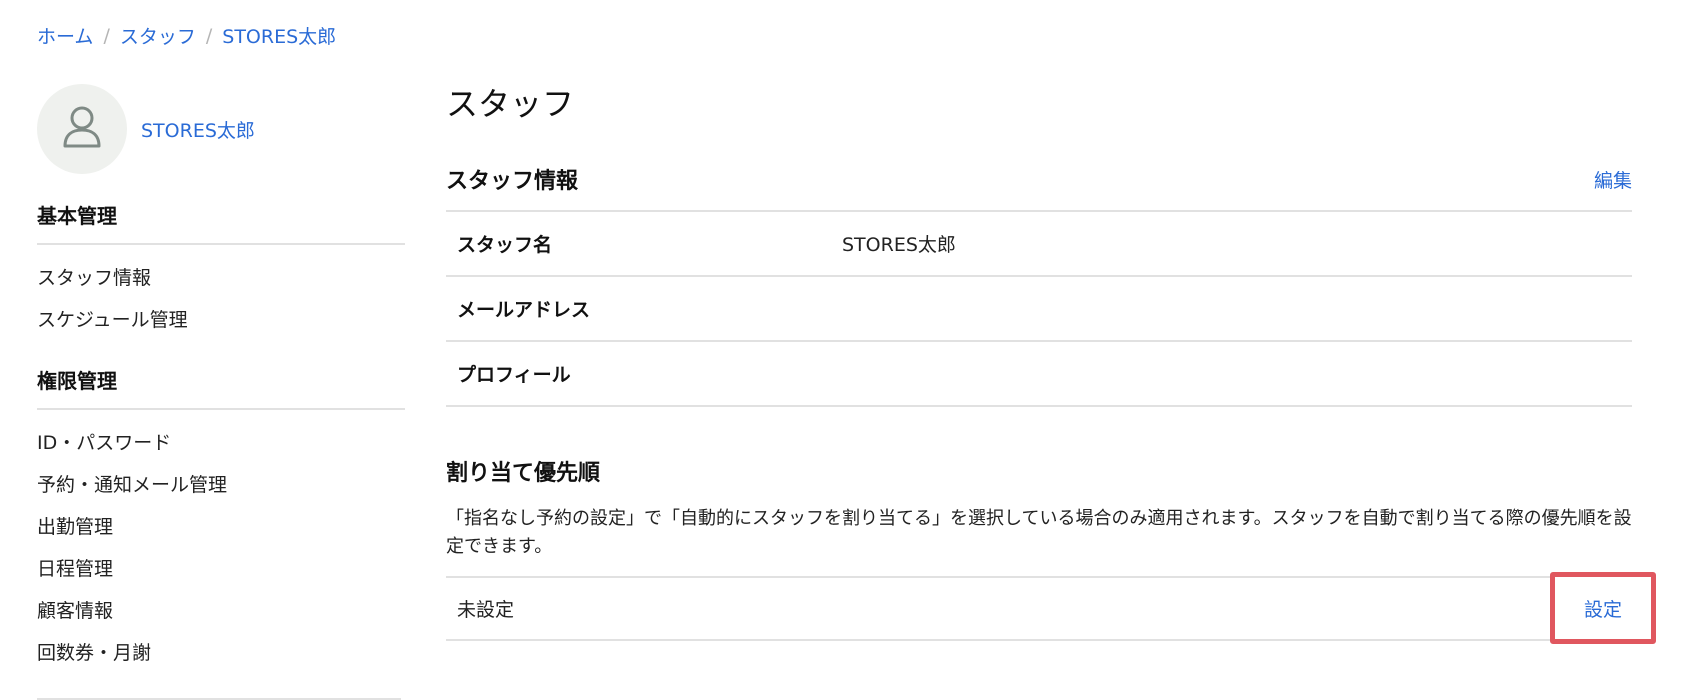 The image size is (1692, 700). Describe the element at coordinates (1613, 179) in the screenshot. I see `edit-link: 編集` at that location.